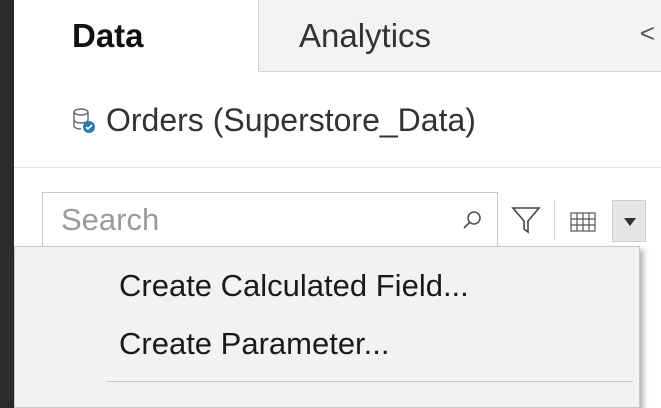  I want to click on tab-data: Data, so click(136, 36).